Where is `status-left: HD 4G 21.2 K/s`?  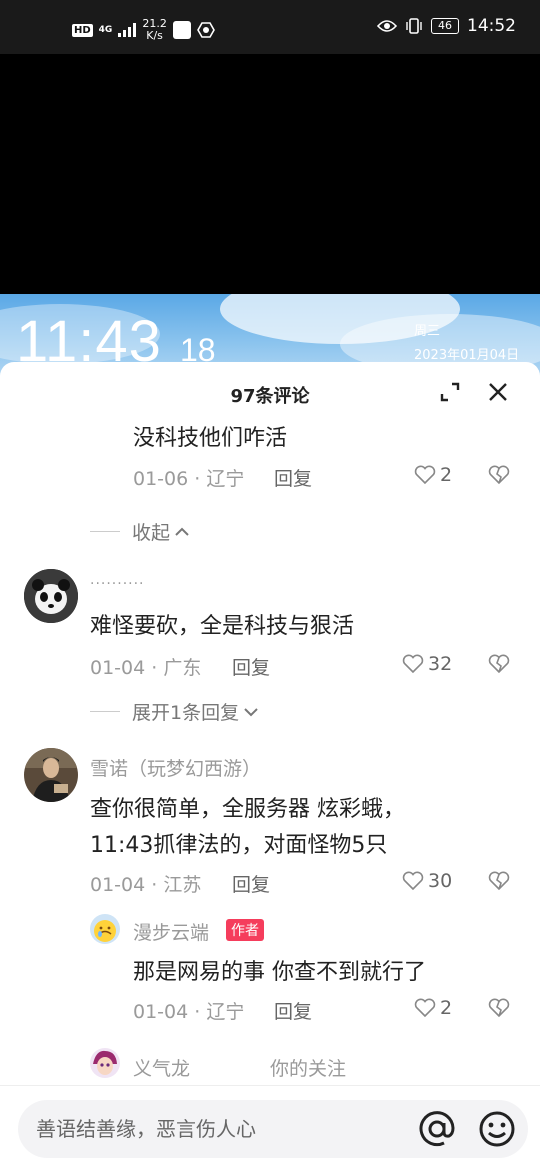 status-left: HD 4G 21.2 K/s is located at coordinates (143, 30).